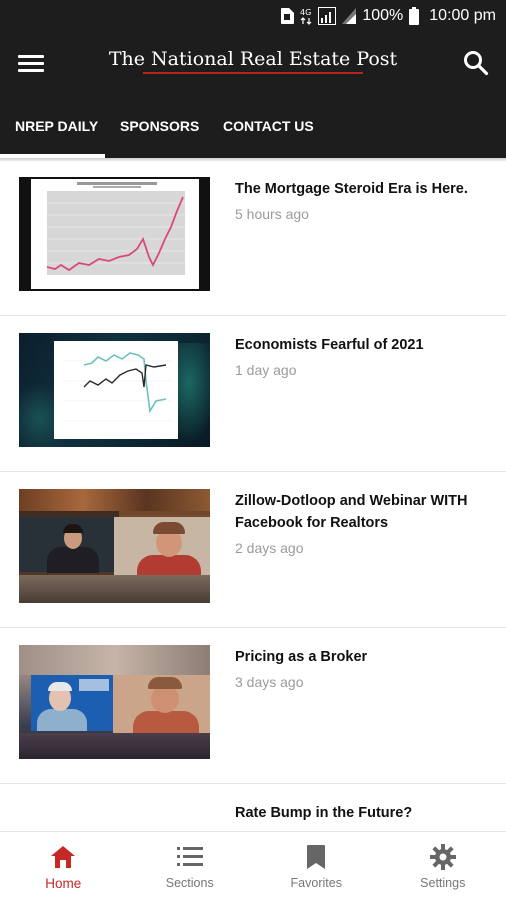 Image resolution: width=506 pixels, height=900 pixels. What do you see at coordinates (360, 813) in the screenshot?
I see `article-title: Rate Bump in the Future?` at bounding box center [360, 813].